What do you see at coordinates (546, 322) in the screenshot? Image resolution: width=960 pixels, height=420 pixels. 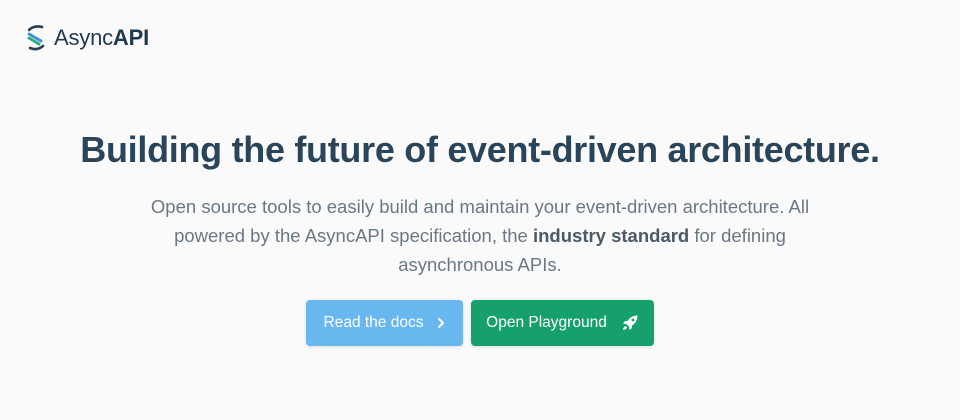 I see `open-playground-label: Open Playground` at bounding box center [546, 322].